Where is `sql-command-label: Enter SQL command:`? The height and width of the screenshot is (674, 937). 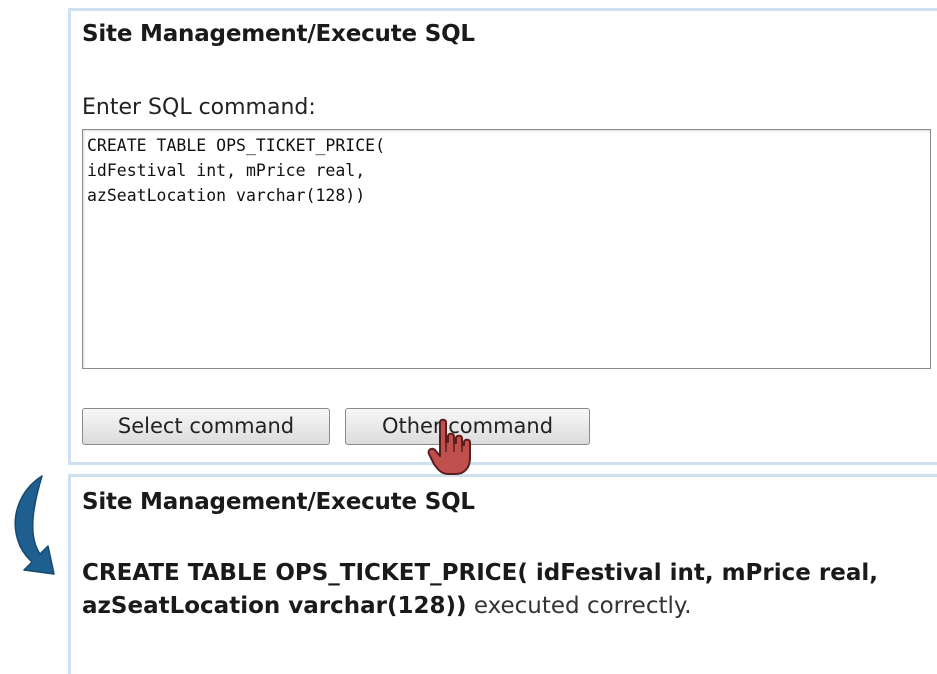
sql-command-label: Enter SQL command: is located at coordinates (199, 107).